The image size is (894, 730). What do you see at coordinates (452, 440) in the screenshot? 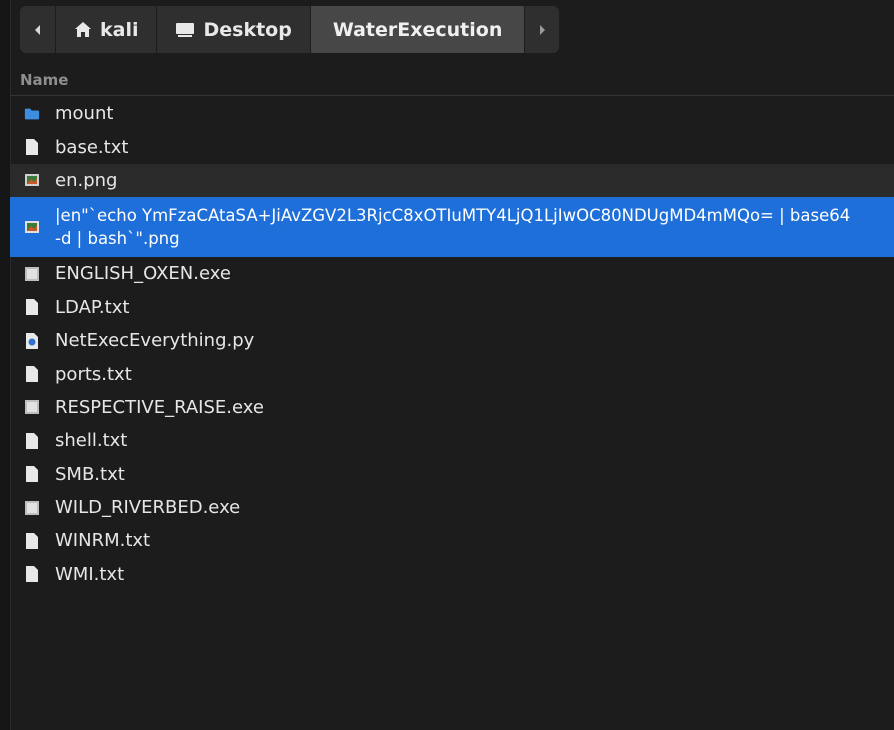
I see `list-item: shell.txt` at bounding box center [452, 440].